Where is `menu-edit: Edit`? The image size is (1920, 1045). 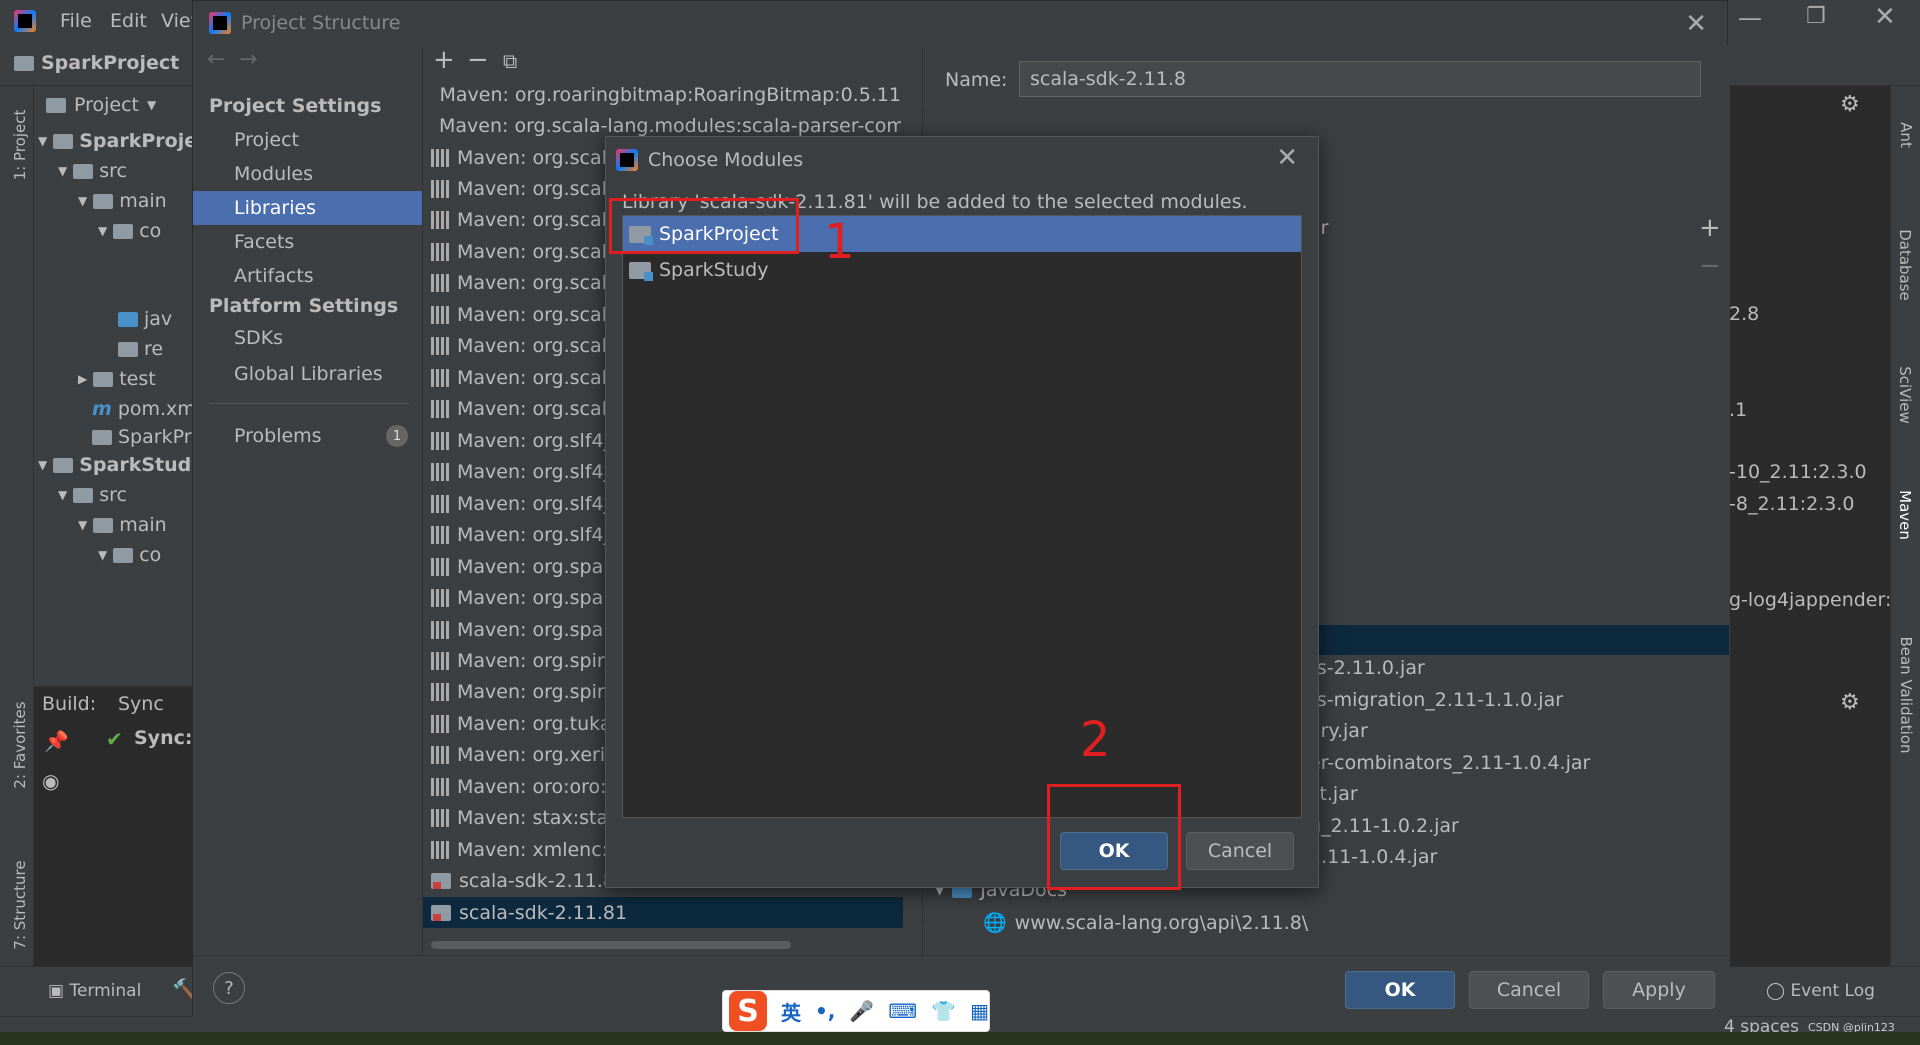 menu-edit: Edit is located at coordinates (128, 21).